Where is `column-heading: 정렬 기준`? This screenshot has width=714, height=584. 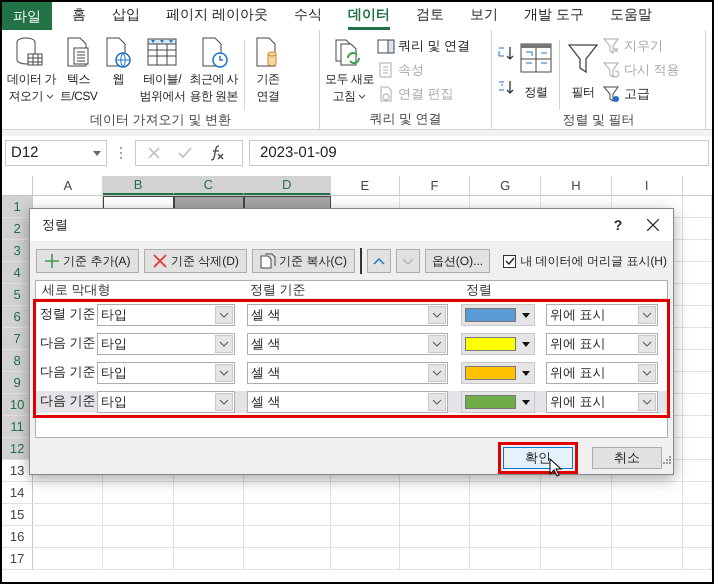 column-heading: 정렬 기준 is located at coordinates (278, 289).